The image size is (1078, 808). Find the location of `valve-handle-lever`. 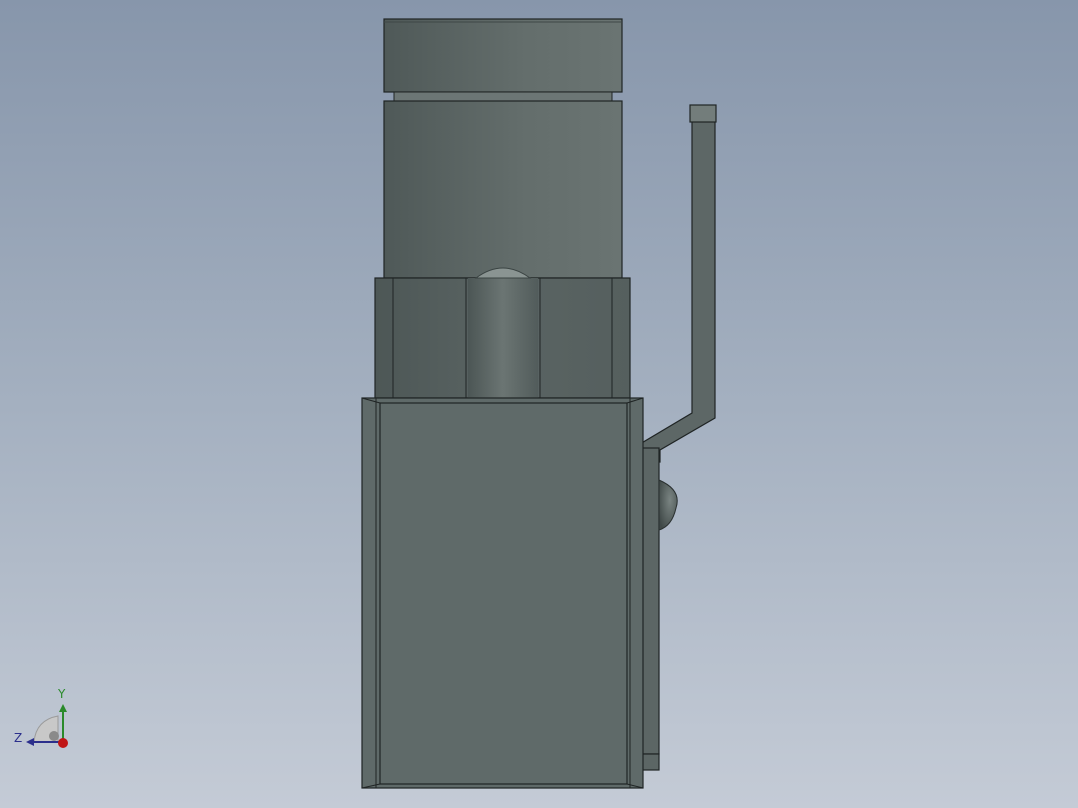

valve-handle-lever is located at coordinates (678, 283).